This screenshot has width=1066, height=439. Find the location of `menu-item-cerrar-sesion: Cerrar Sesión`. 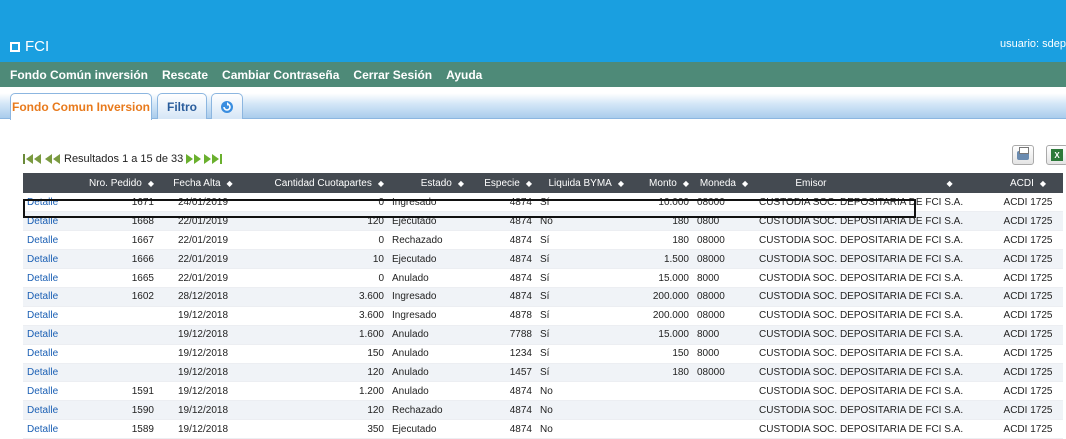

menu-item-cerrar-sesion: Cerrar Sesión is located at coordinates (392, 75).